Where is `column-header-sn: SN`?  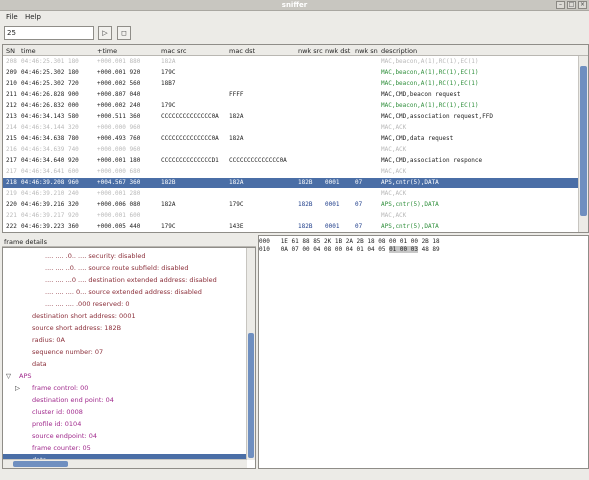
column-header-sn: SN is located at coordinates (10, 51).